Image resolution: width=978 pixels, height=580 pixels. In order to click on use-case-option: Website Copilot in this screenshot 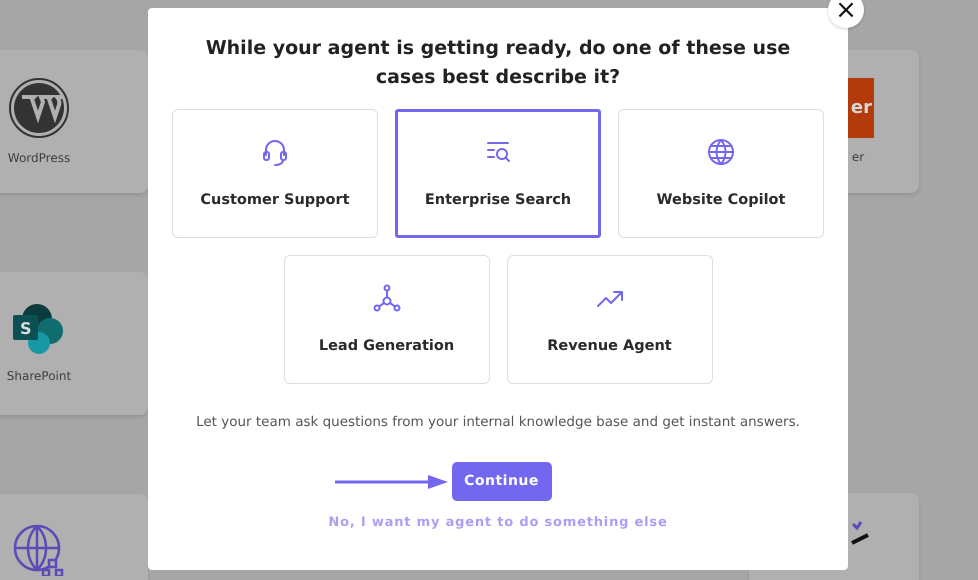, I will do `click(721, 173)`.